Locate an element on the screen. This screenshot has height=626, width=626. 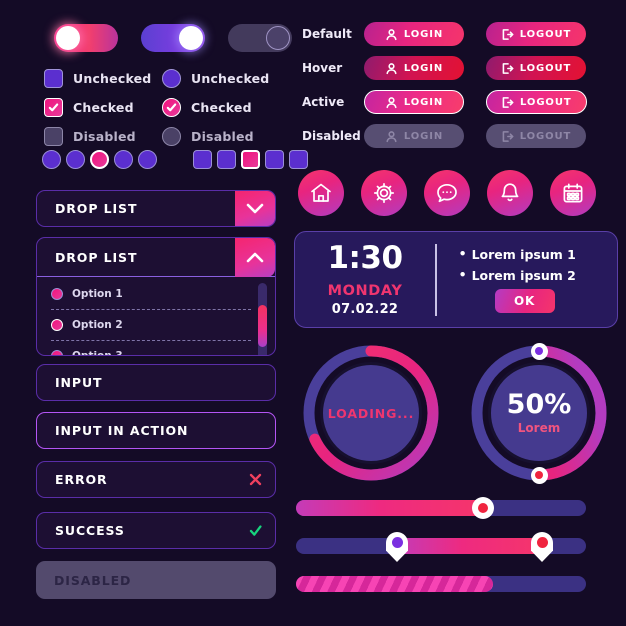
login-button-hover: LOGIN is located at coordinates (414, 68).